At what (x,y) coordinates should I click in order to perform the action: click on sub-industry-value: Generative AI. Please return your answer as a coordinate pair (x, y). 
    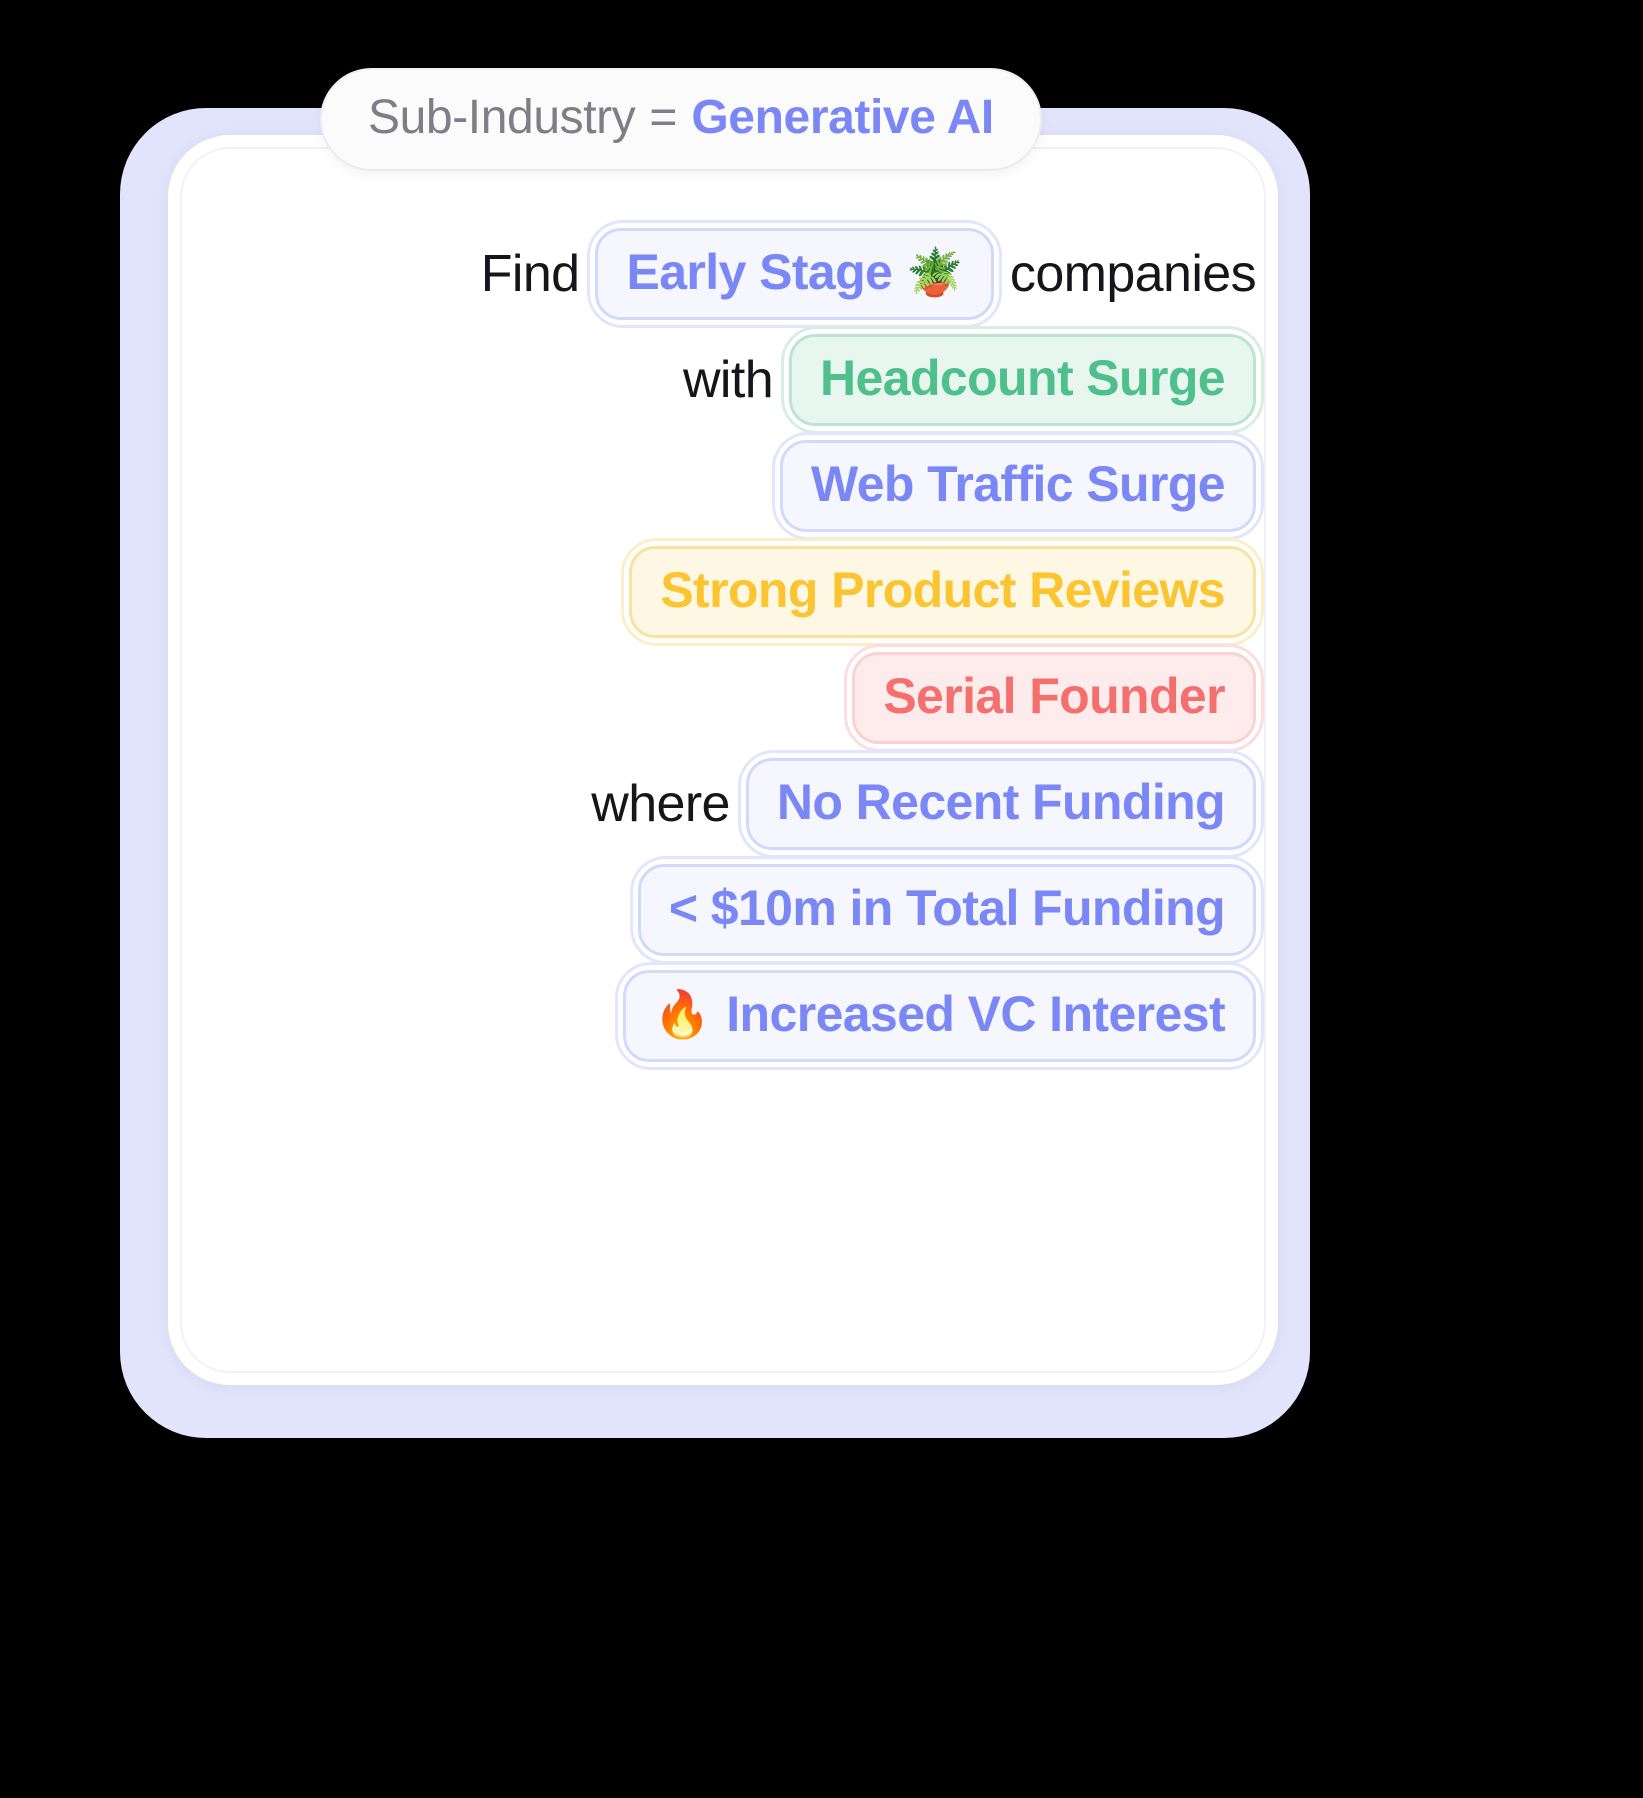
    Looking at the image, I should click on (842, 117).